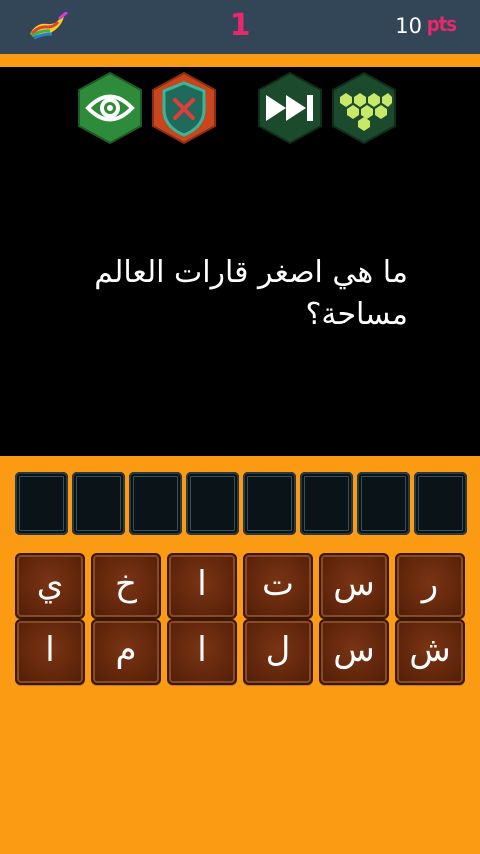 The width and height of the screenshot is (480, 854). I want to click on score-unit: pts, so click(441, 24).